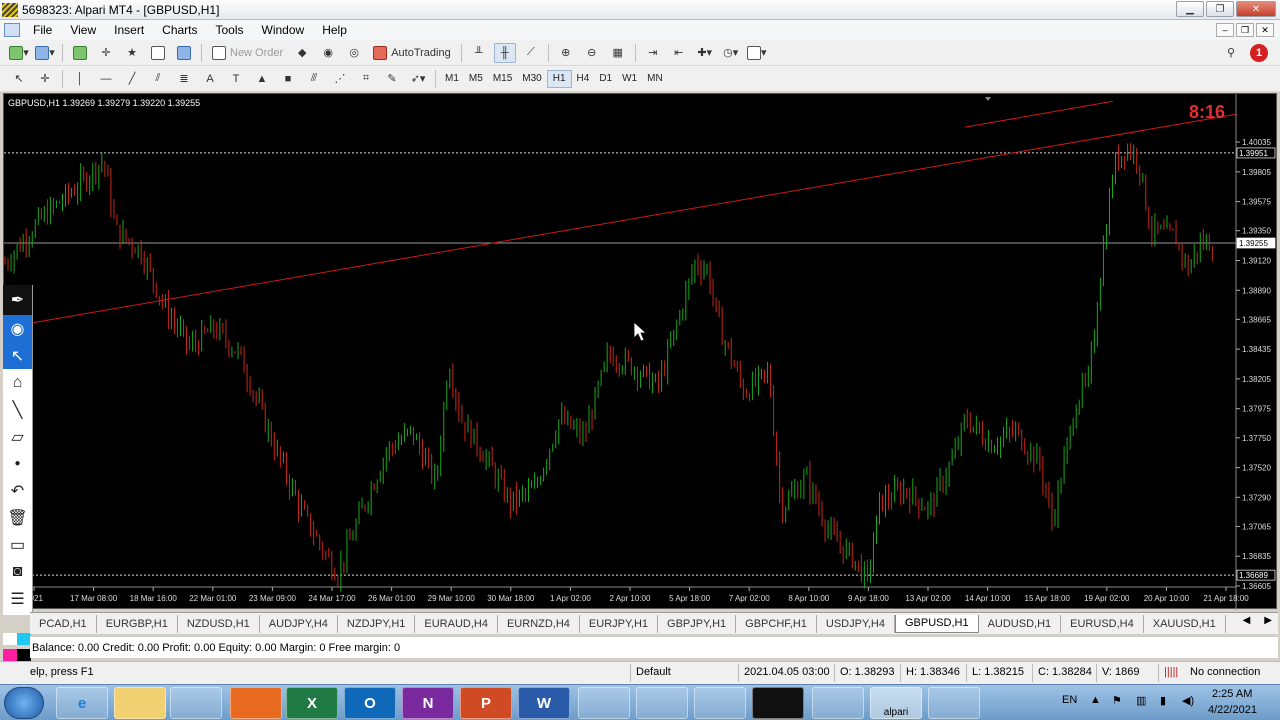 The image size is (1280, 720). I want to click on list-icon: ☰, so click(17, 598).